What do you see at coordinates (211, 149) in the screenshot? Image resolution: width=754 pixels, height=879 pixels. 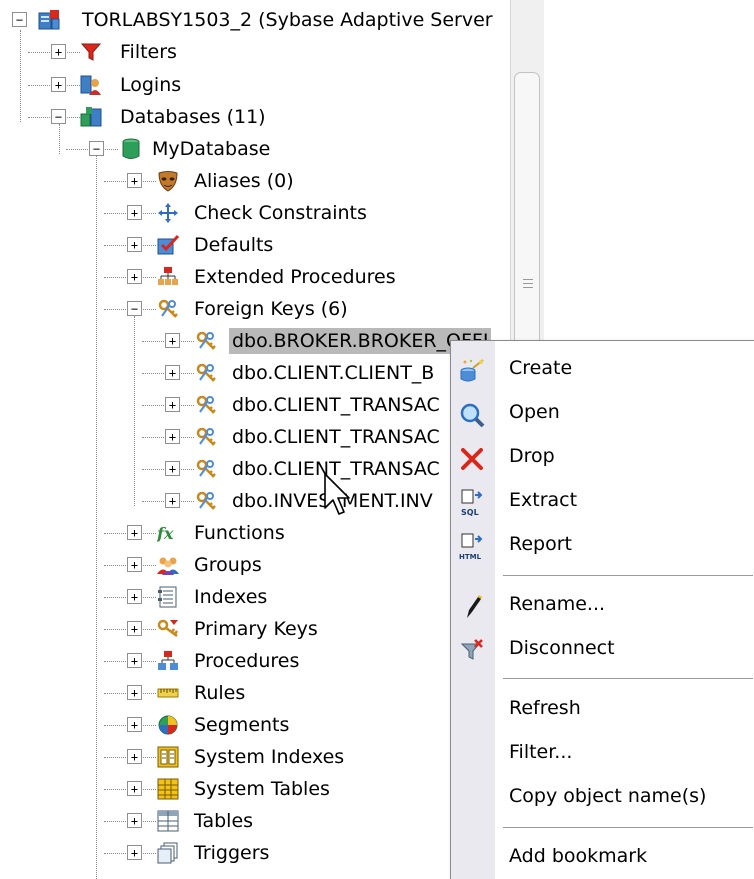 I see `mydatabase-label: MyDatabase` at bounding box center [211, 149].